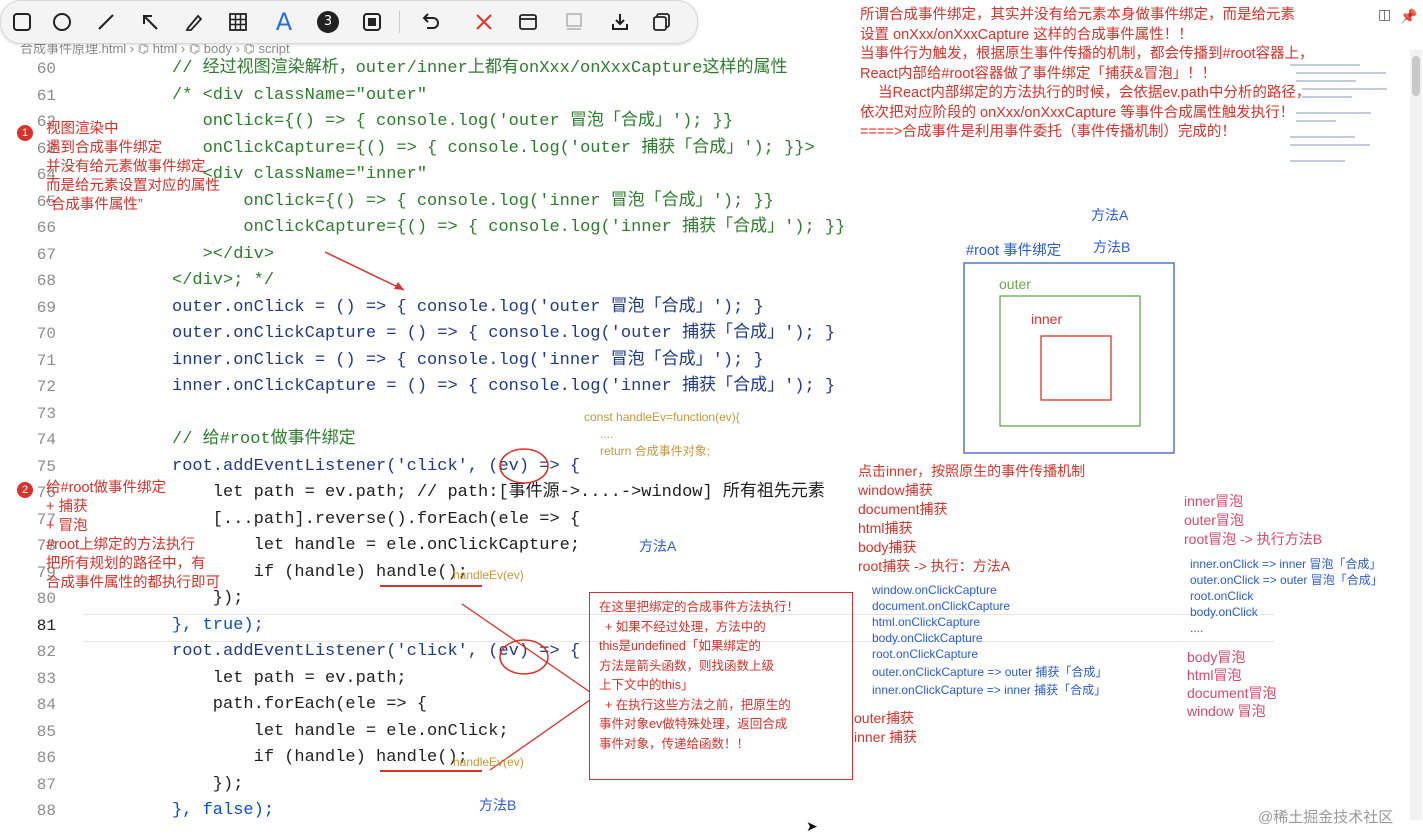 This screenshot has height=835, width=1423. Describe the element at coordinates (990, 672) in the screenshot. I see `annotation-line: outer.onClickCapture => outer 捕获「合成」` at that location.